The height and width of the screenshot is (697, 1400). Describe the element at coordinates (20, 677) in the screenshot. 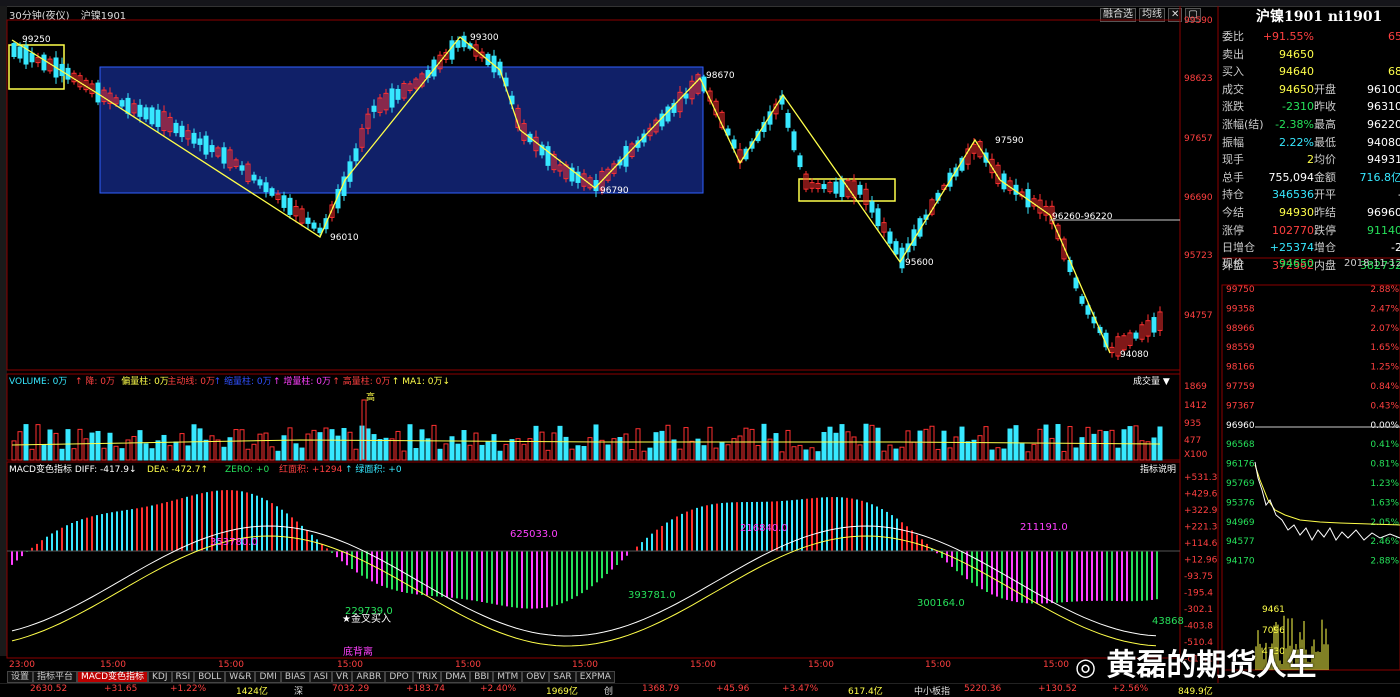

I see `indicator-tab: 设置` at that location.